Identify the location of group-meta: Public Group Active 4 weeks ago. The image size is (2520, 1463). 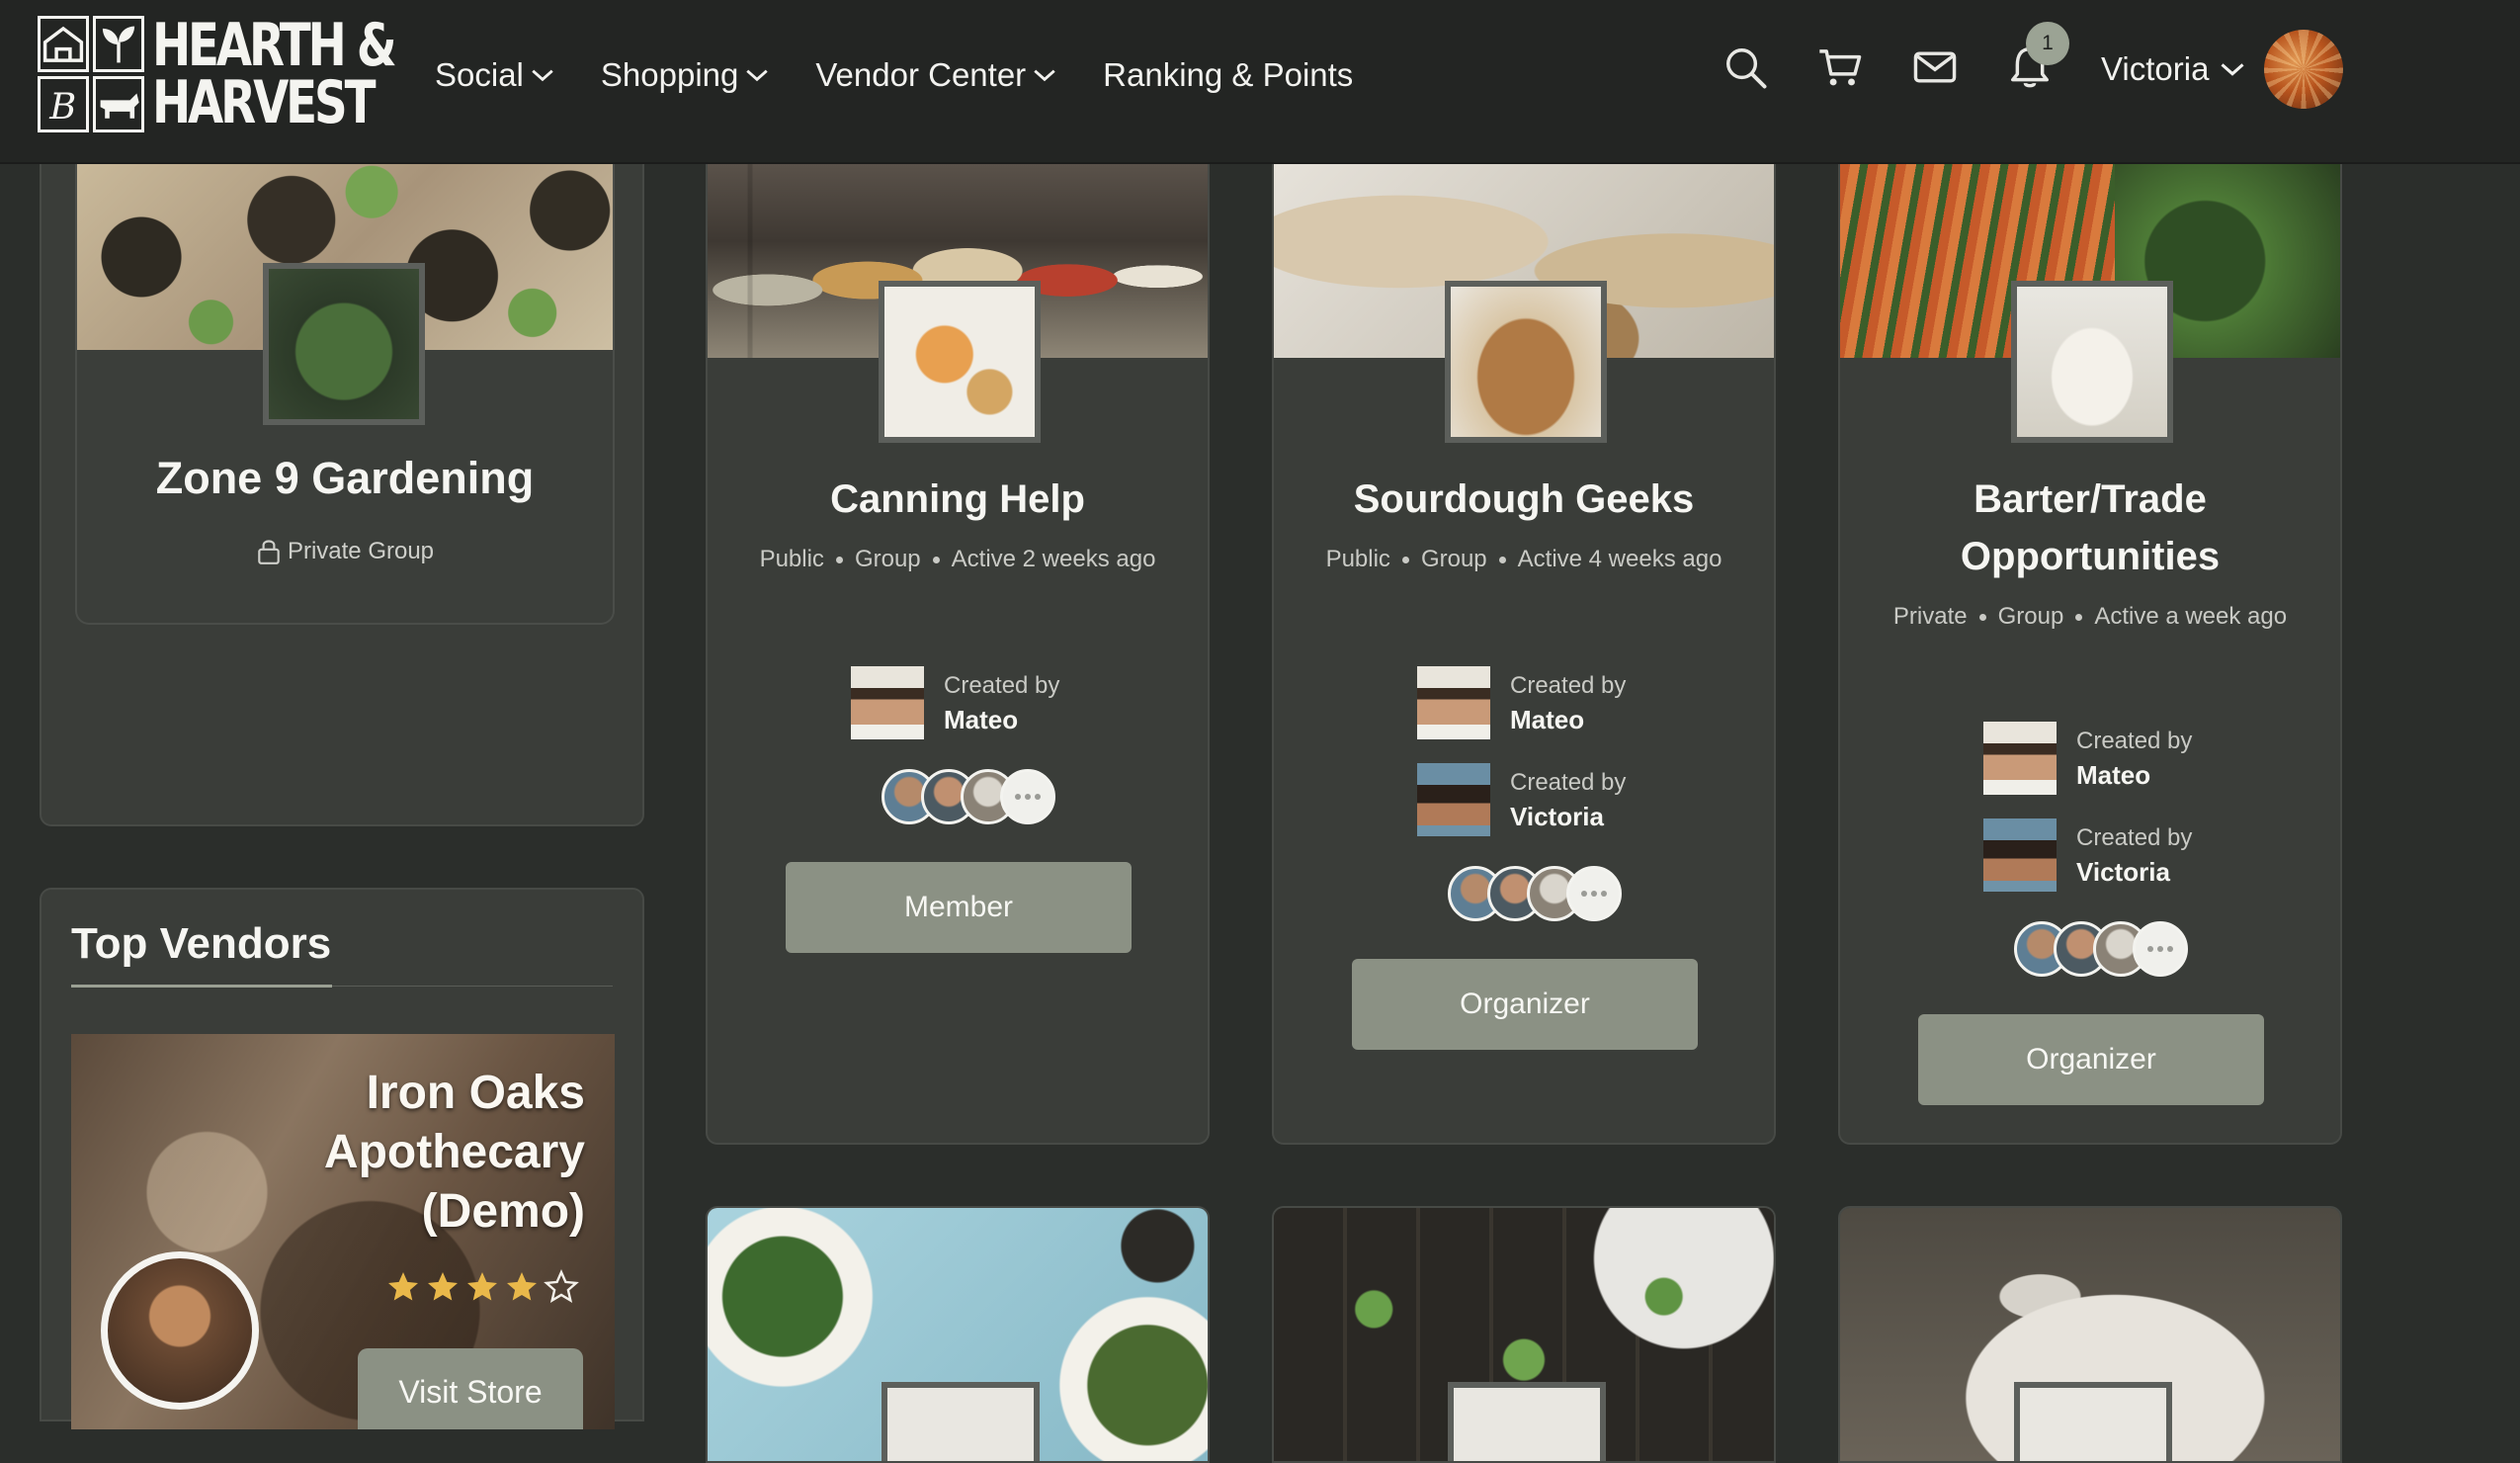
(1524, 559).